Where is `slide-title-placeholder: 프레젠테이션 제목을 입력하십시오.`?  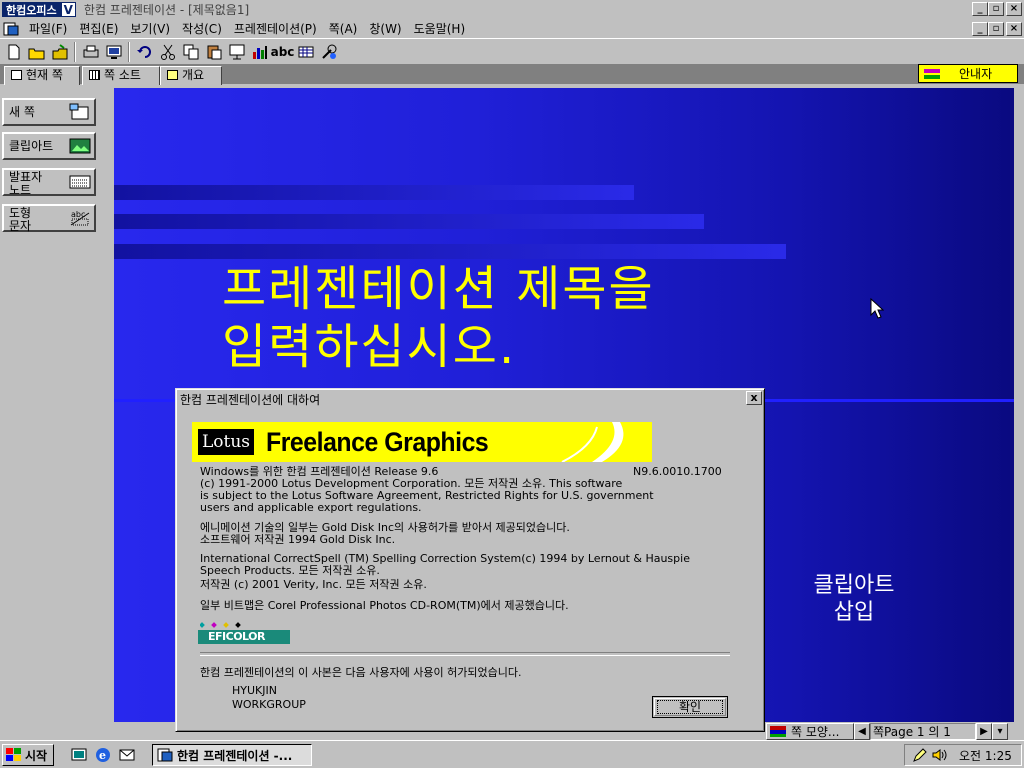 slide-title-placeholder: 프레젠테이션 제목을 입력하십시오. is located at coordinates (438, 318).